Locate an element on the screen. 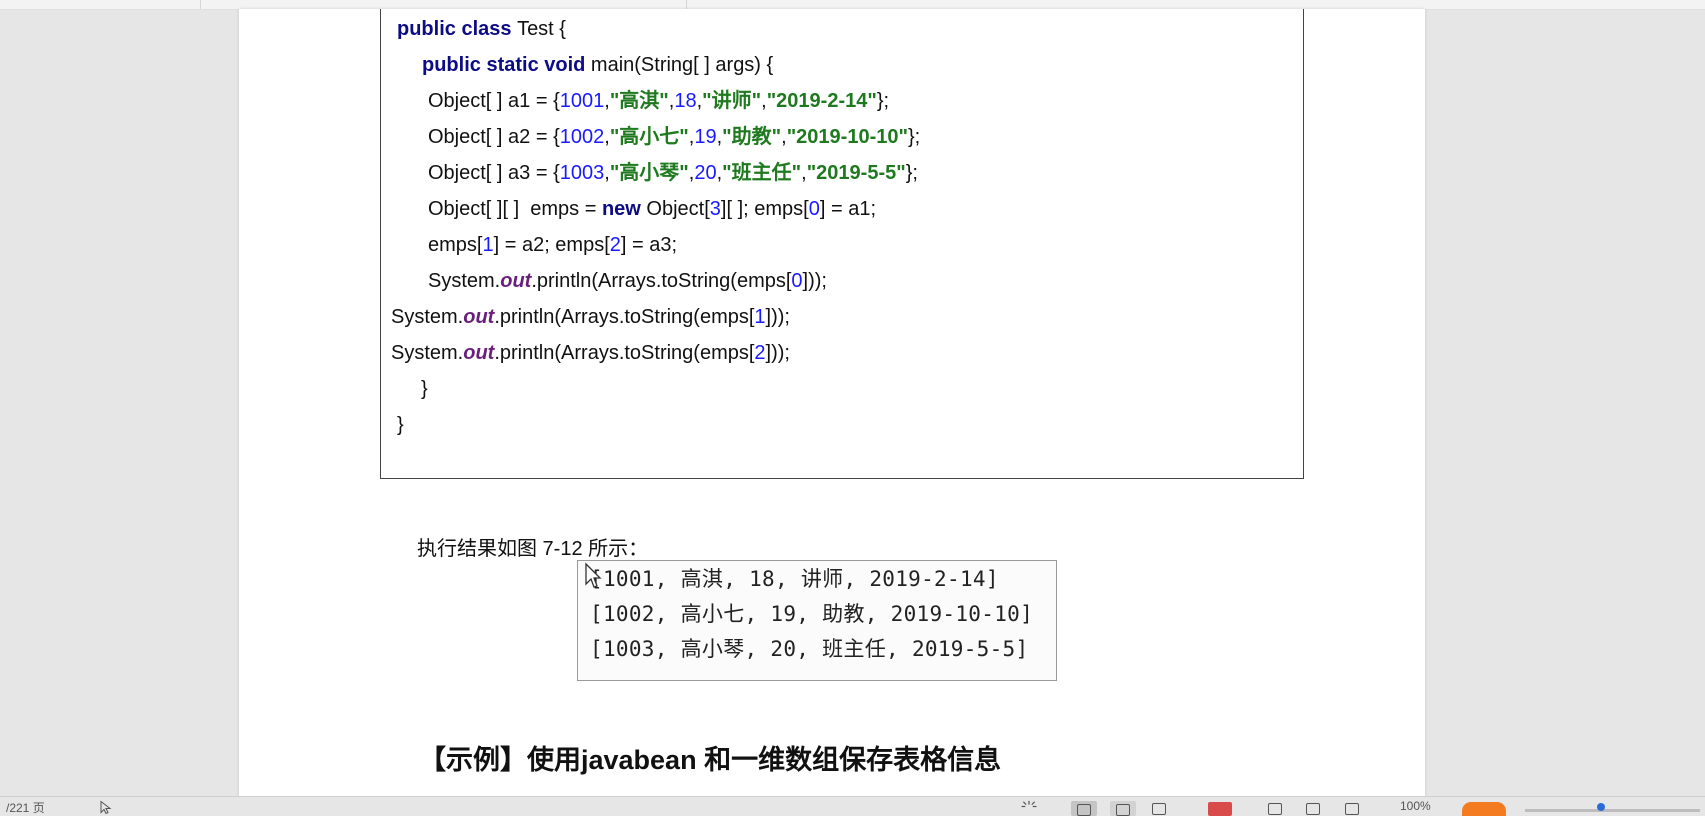  code-token: new is located at coordinates (624, 209).